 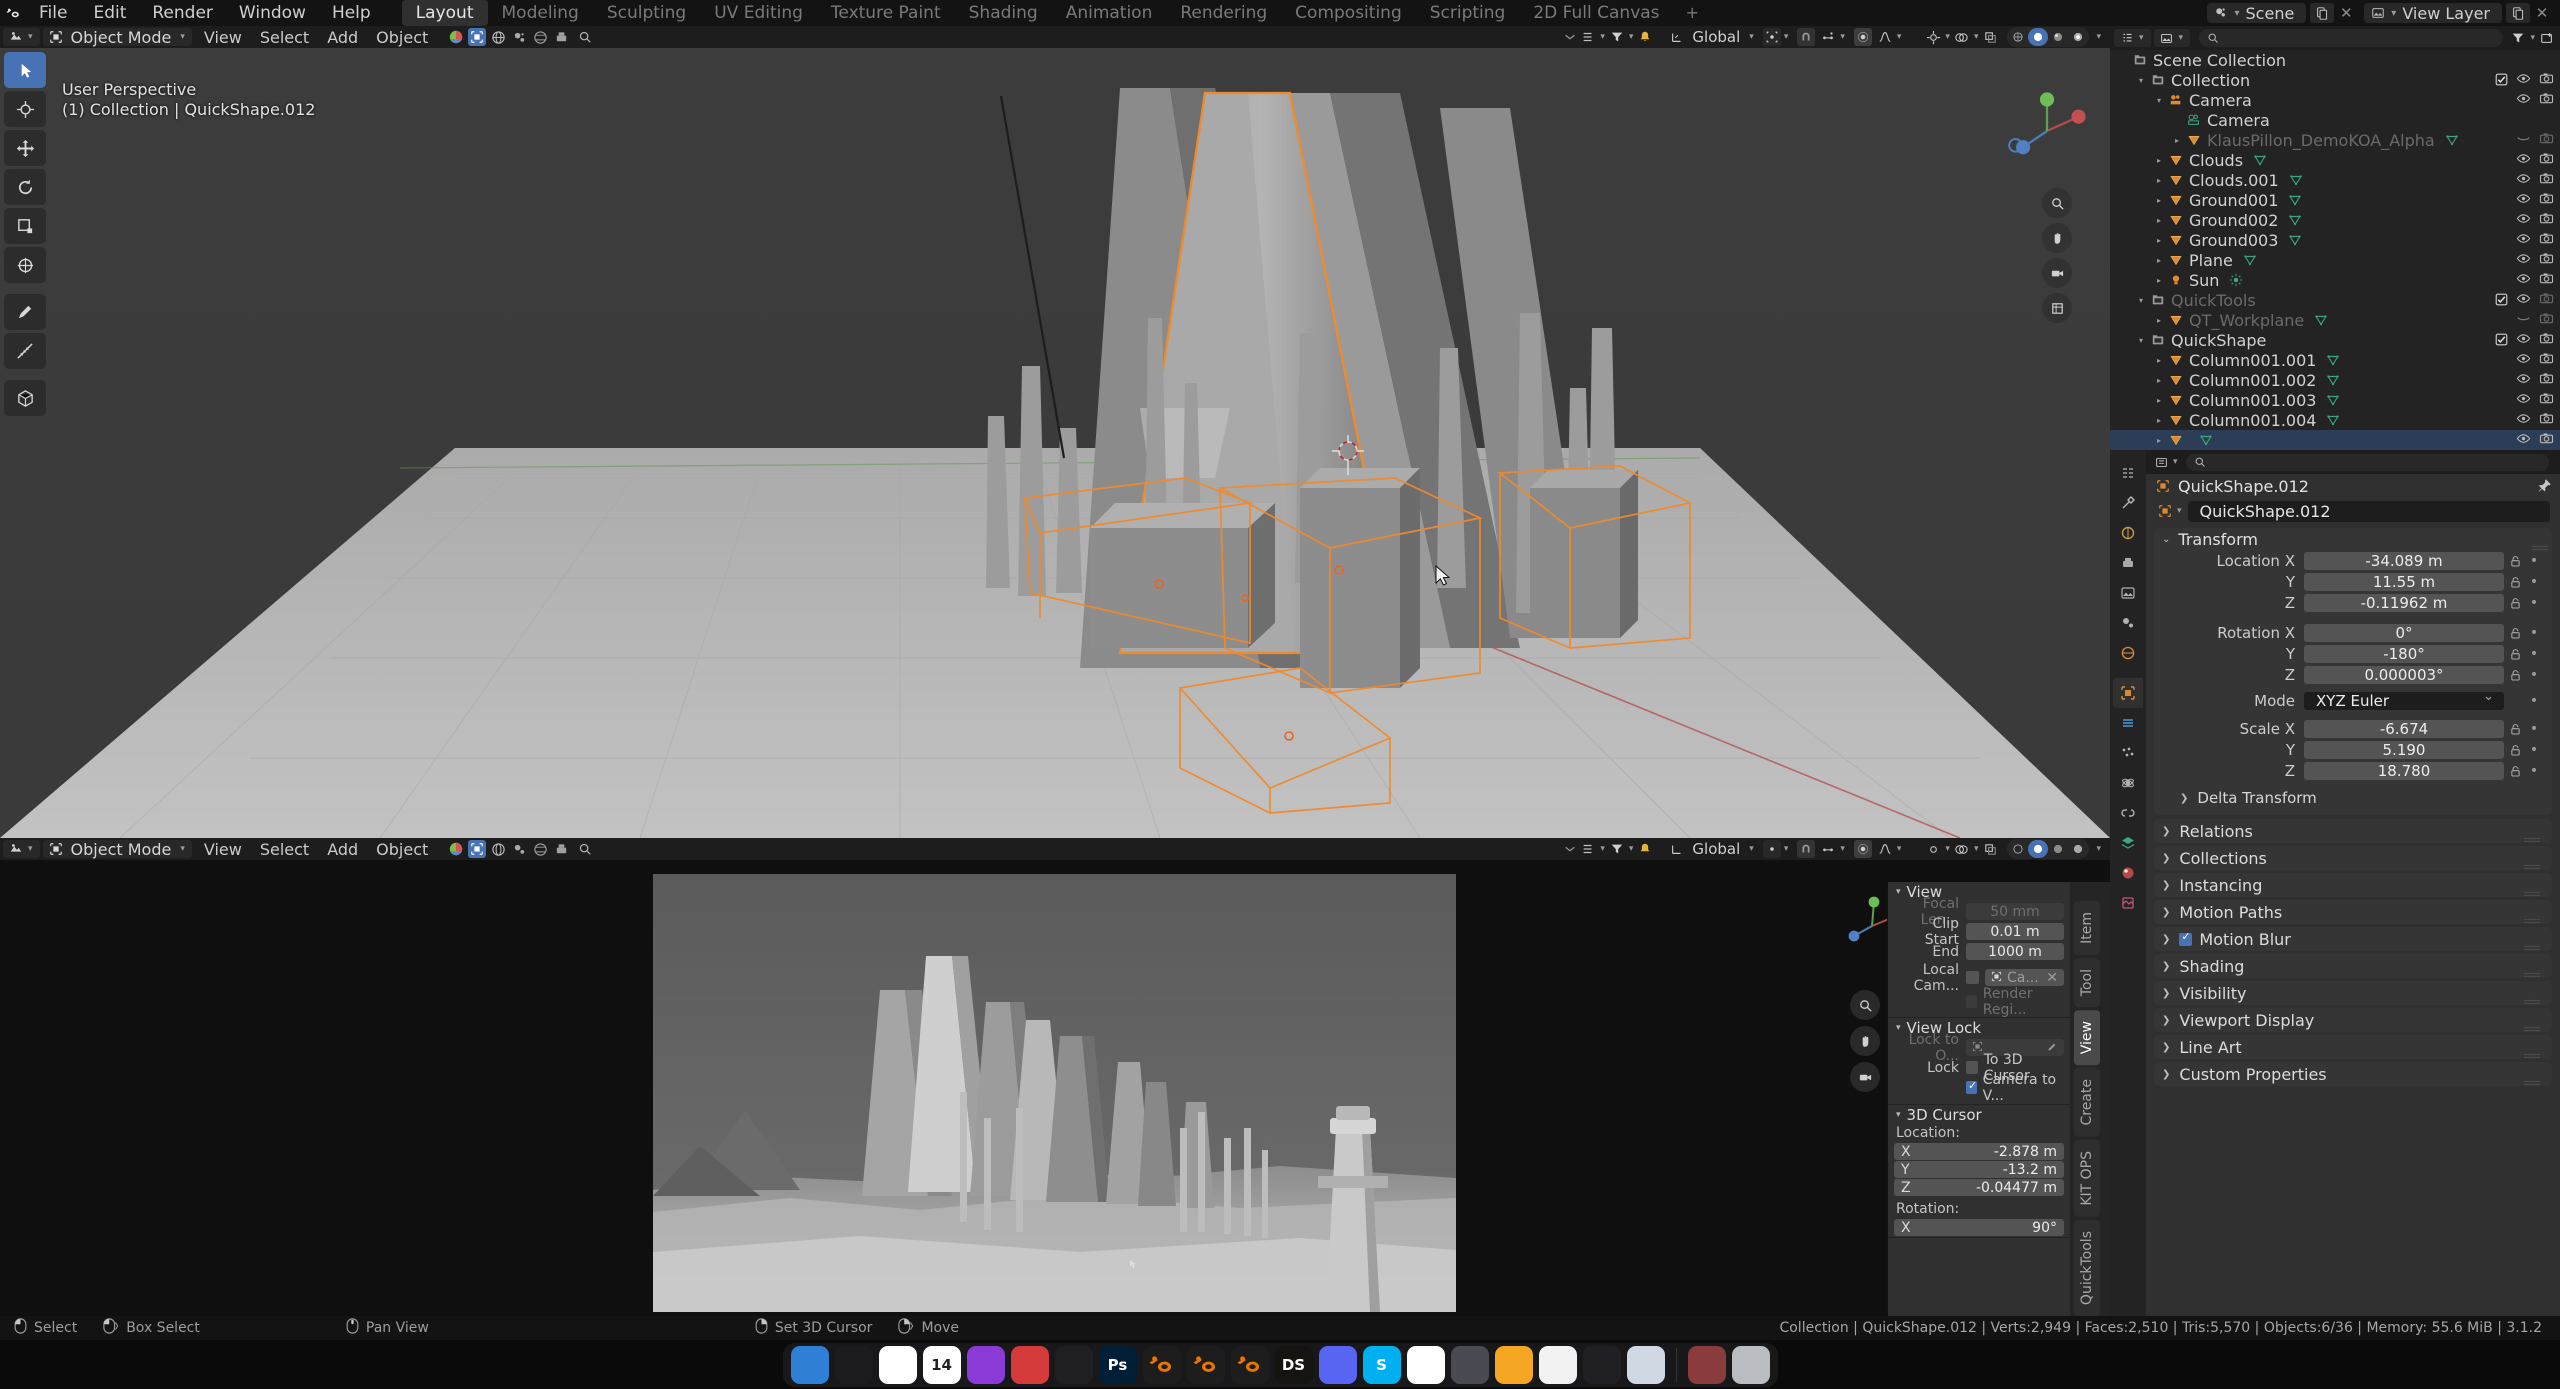 What do you see at coordinates (519, 849) in the screenshot?
I see `scene-properties-icon-bottom` at bounding box center [519, 849].